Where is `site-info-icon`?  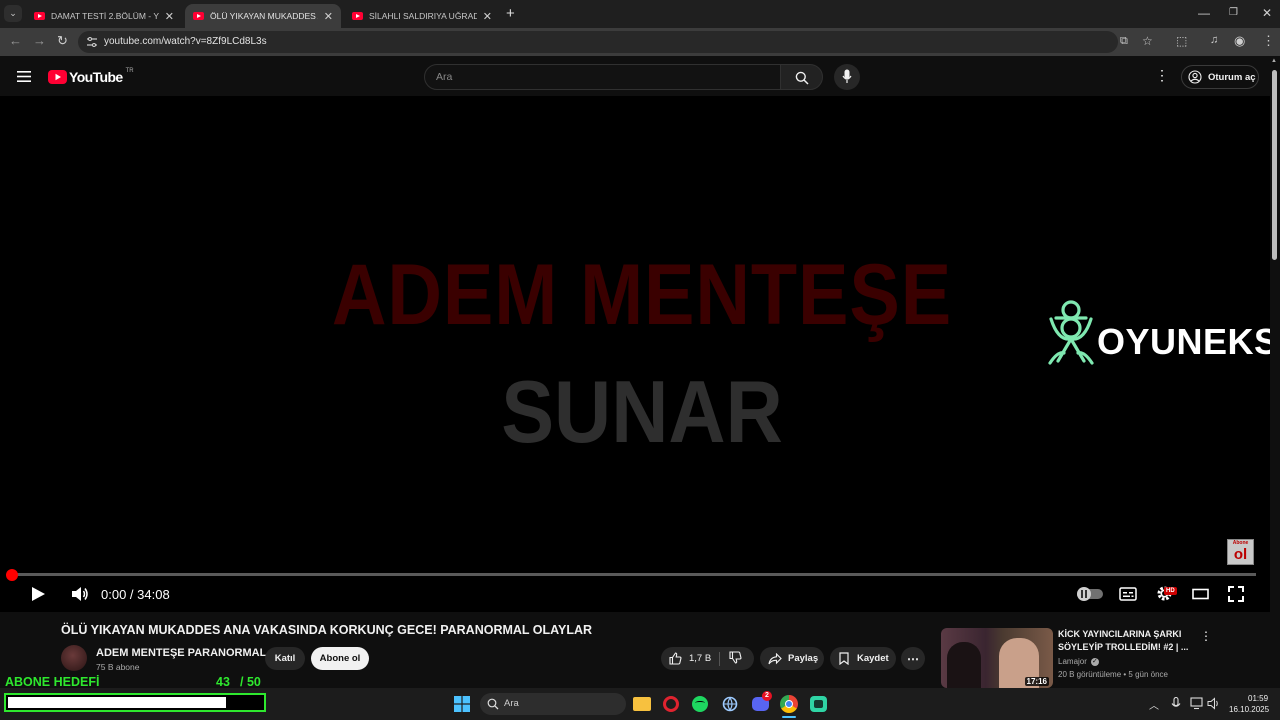
site-info-icon is located at coordinates (92, 42).